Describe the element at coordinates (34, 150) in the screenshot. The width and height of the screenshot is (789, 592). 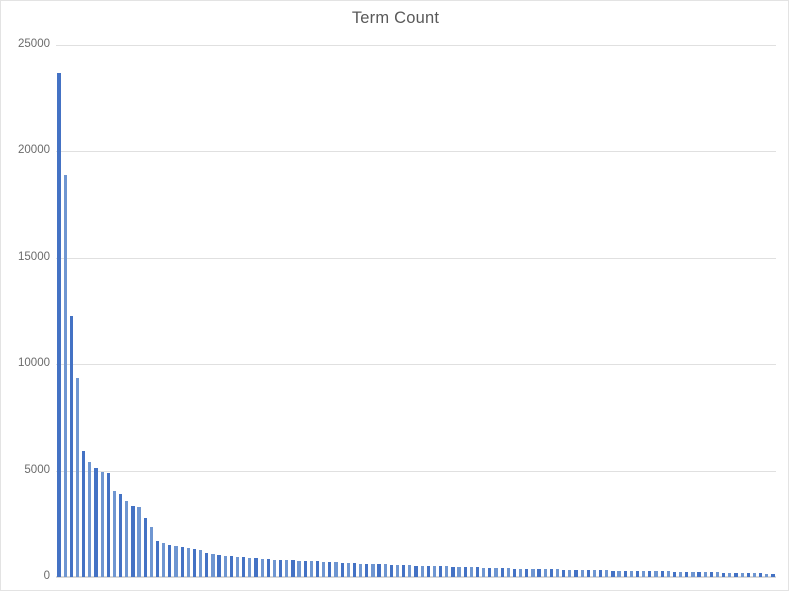
I see `y-tick-label-20000: 20000` at that location.